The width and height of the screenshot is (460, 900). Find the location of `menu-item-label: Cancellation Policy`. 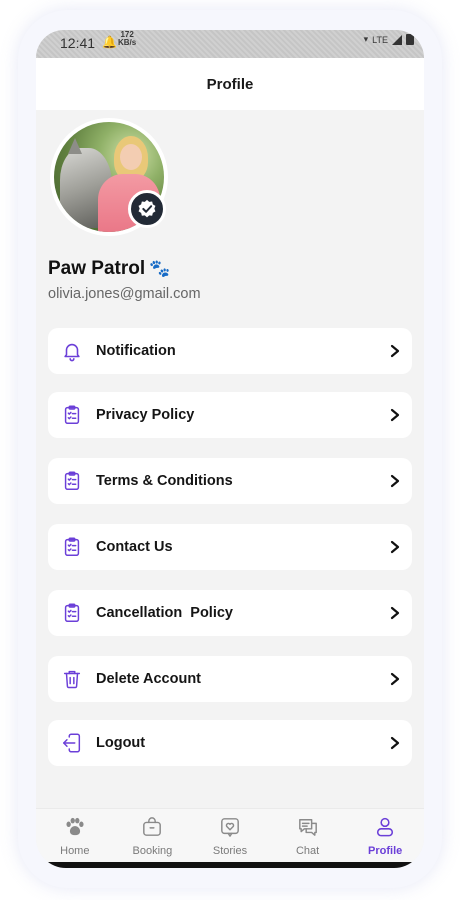

menu-item-label: Cancellation Policy is located at coordinates (164, 613).